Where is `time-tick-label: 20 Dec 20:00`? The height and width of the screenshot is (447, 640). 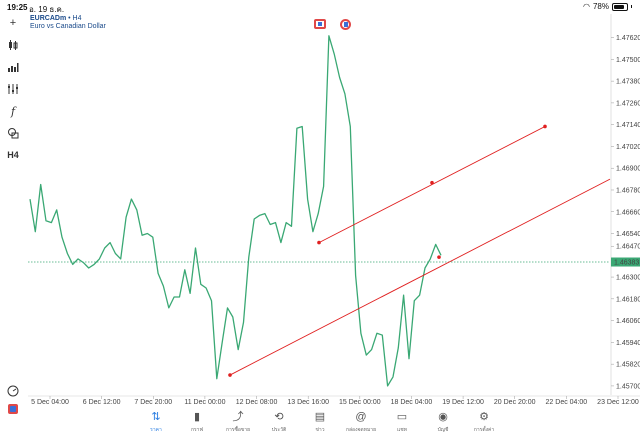
time-tick-label: 20 Dec 20:00 is located at coordinates (515, 402).